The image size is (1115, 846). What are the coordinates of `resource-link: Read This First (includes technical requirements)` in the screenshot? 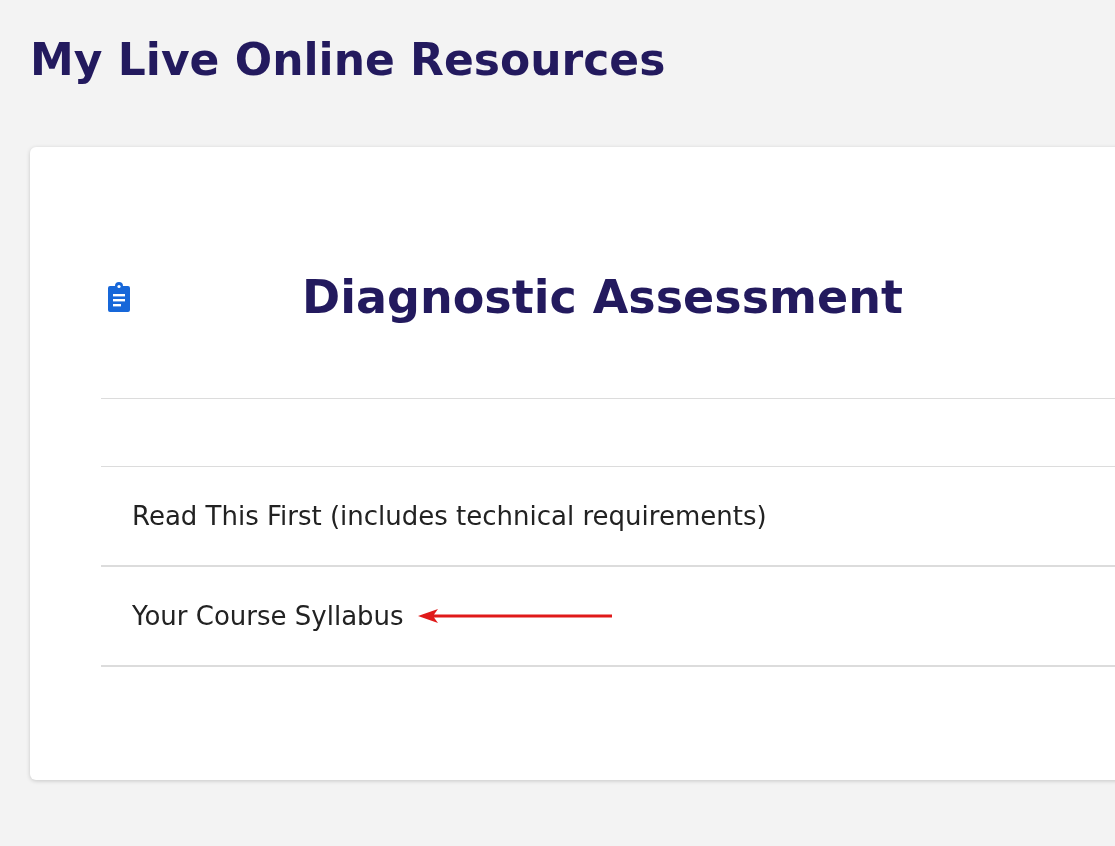 It's located at (449, 516).